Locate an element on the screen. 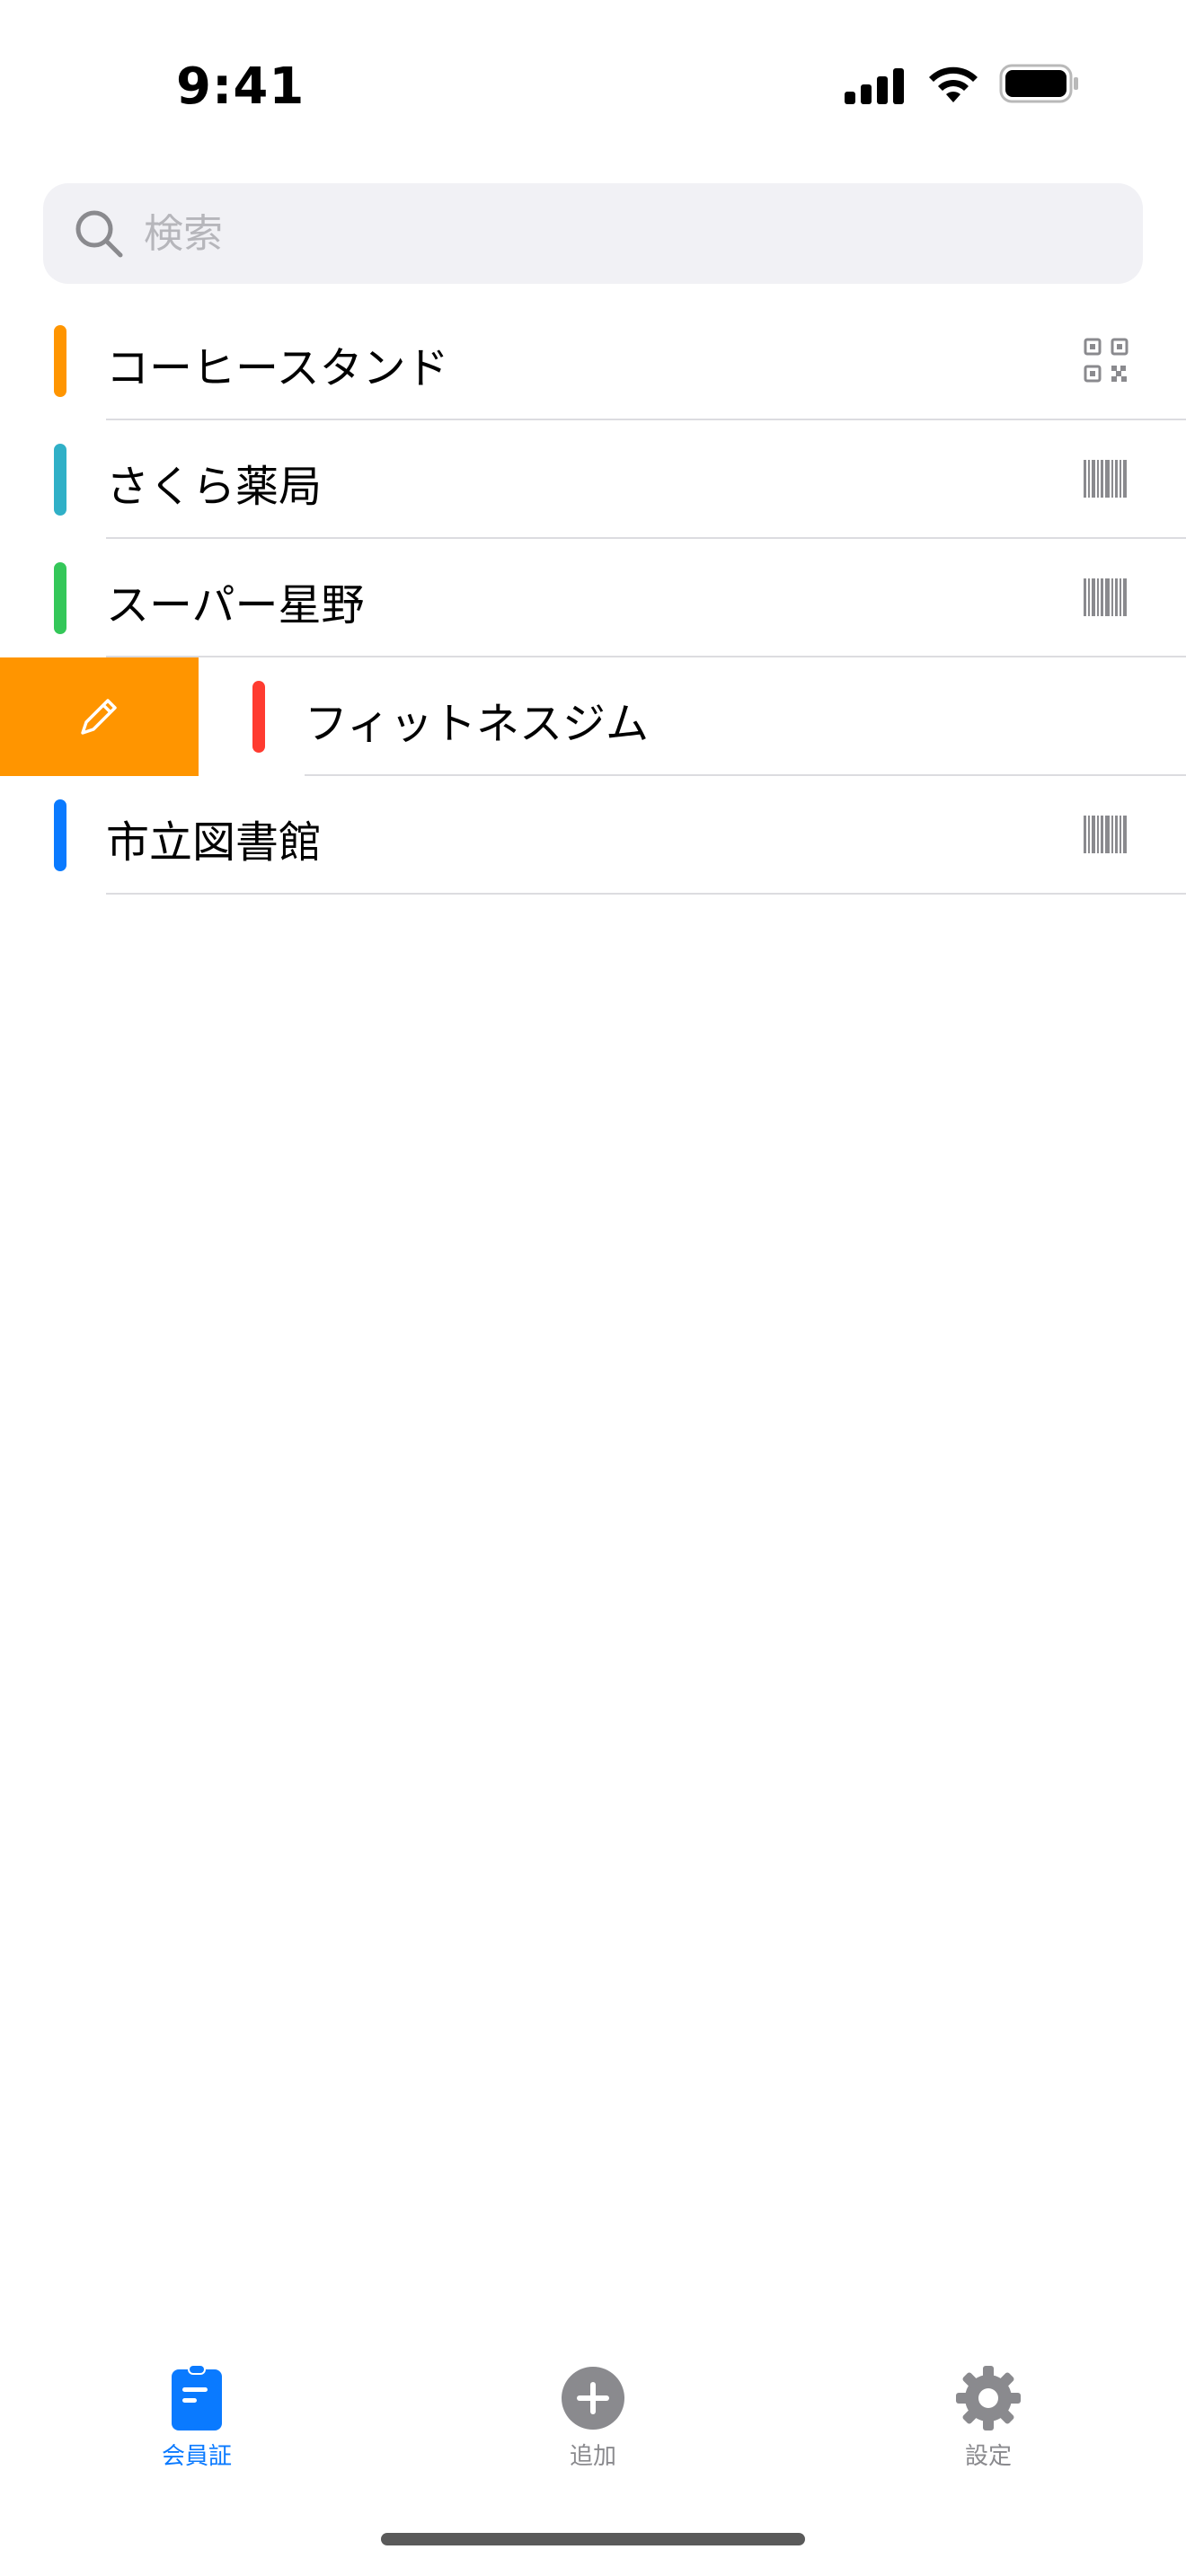 The width and height of the screenshot is (1186, 2576). card-name: コーヒースタンド is located at coordinates (277, 368).